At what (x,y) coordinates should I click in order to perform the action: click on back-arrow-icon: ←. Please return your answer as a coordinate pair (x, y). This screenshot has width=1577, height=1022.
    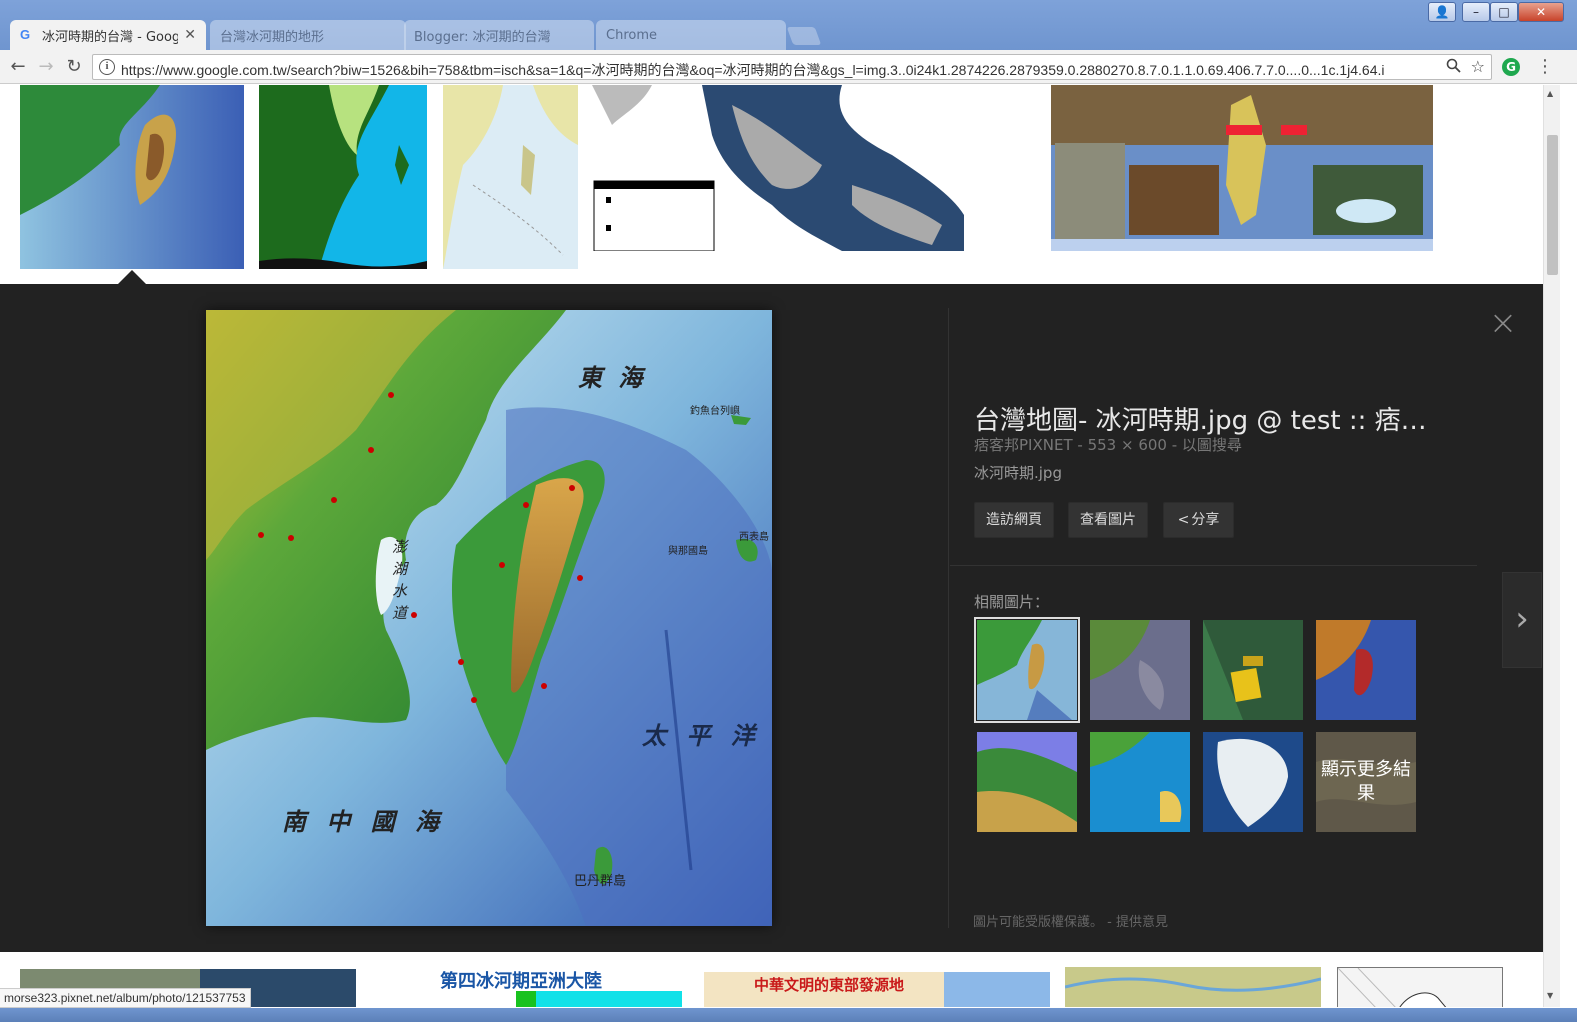
    Looking at the image, I should click on (18, 67).